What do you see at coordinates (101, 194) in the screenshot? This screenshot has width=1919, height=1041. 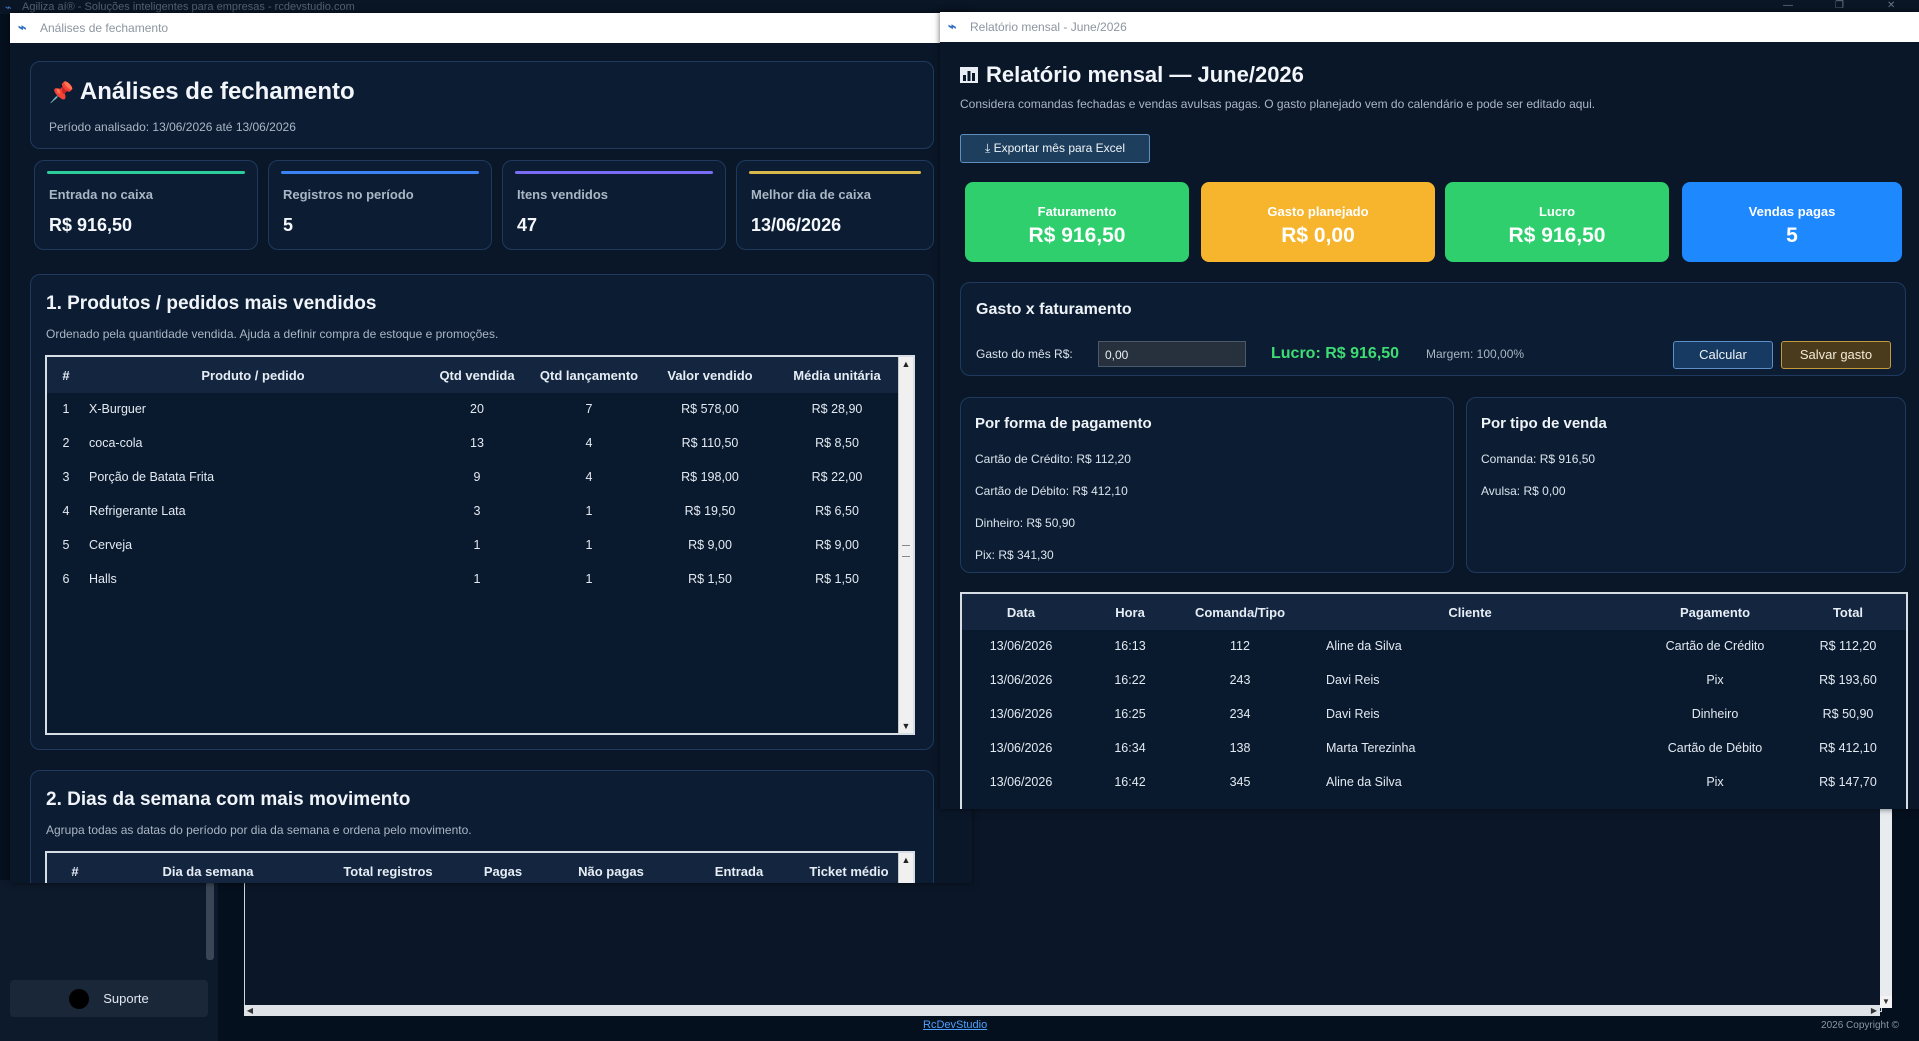 I see `kpi-label: Entrada no caixa` at bounding box center [101, 194].